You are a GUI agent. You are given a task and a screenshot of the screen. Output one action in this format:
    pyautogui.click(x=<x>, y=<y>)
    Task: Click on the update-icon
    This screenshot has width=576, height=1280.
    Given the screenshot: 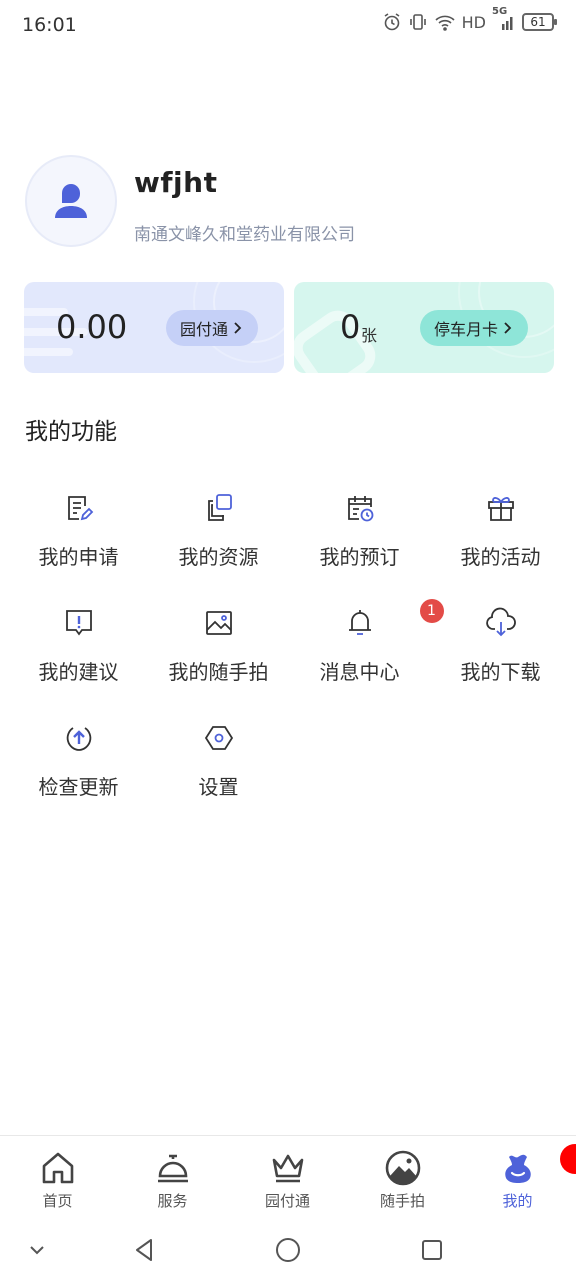 What is the action you would take?
    pyautogui.click(x=79, y=738)
    